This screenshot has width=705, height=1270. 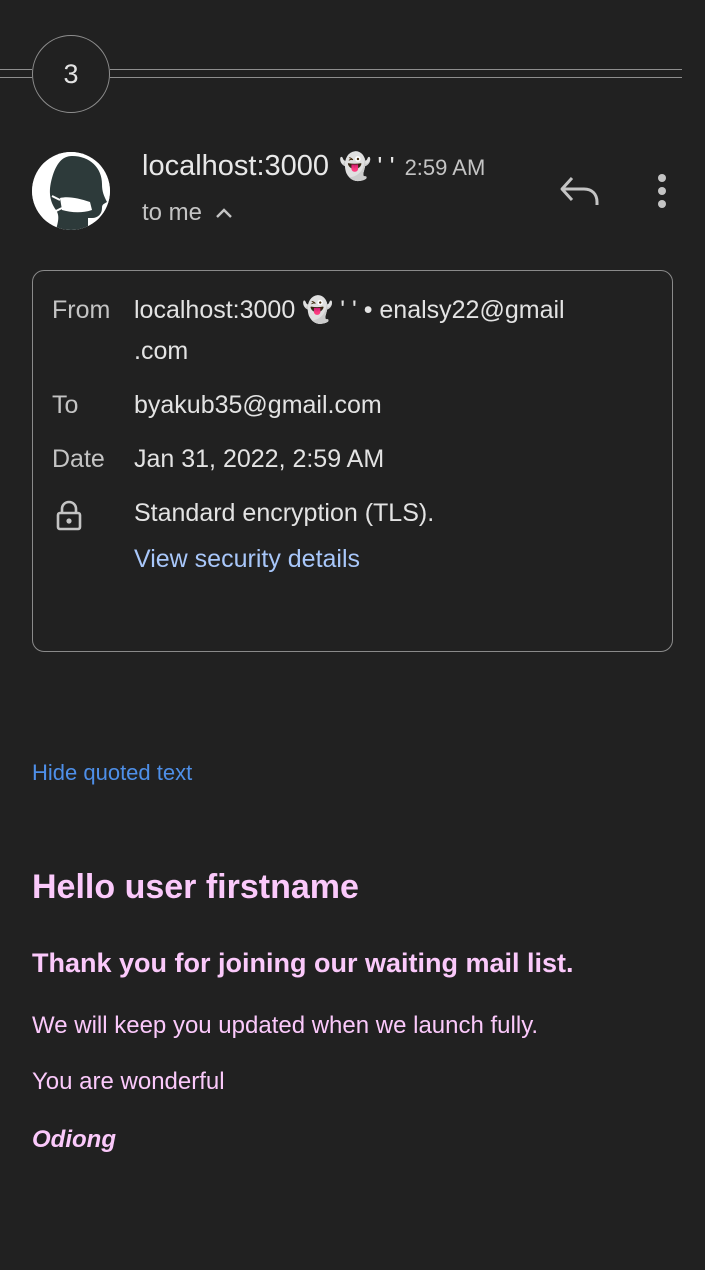 I want to click on lock-icon, so click(x=69, y=518).